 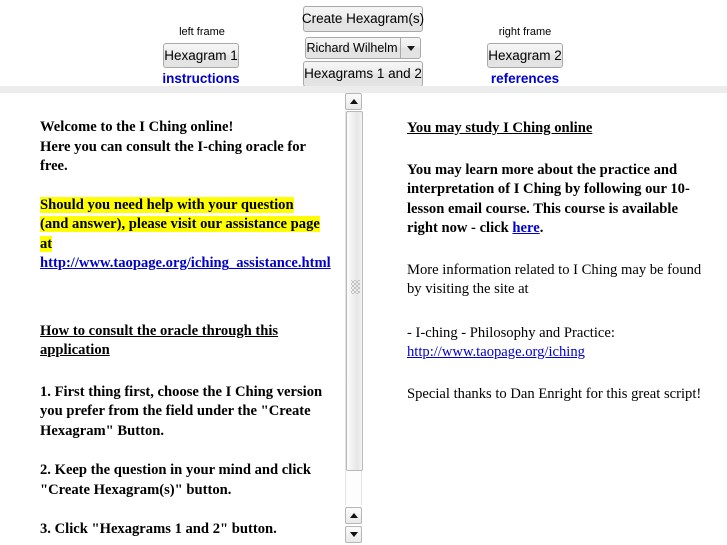 I want to click on toolbar-divider, so click(x=363, y=89).